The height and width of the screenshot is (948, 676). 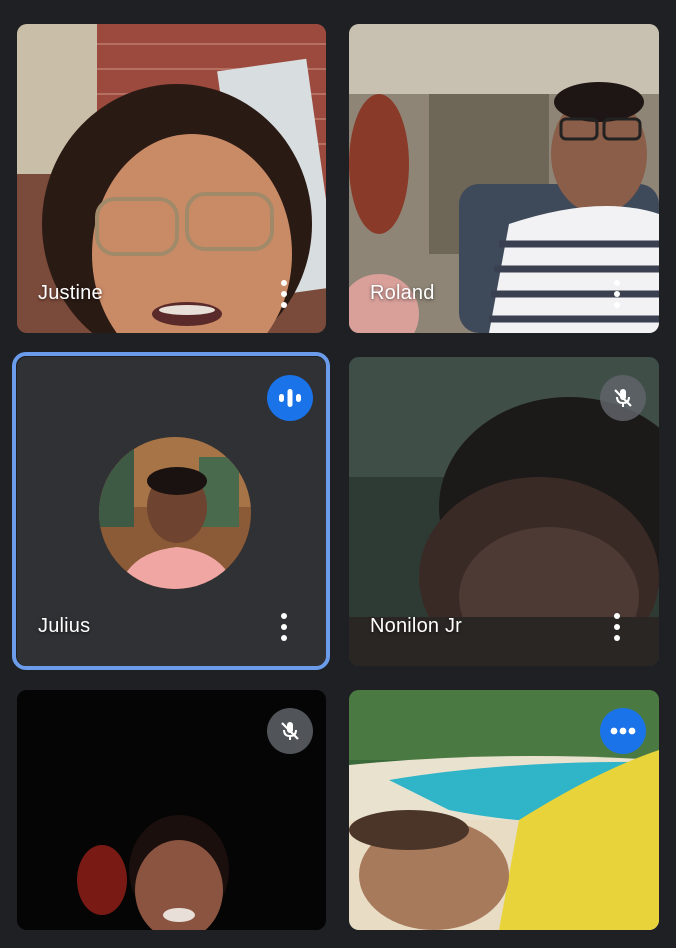 What do you see at coordinates (70, 293) in the screenshot?
I see `participant-name: Justine` at bounding box center [70, 293].